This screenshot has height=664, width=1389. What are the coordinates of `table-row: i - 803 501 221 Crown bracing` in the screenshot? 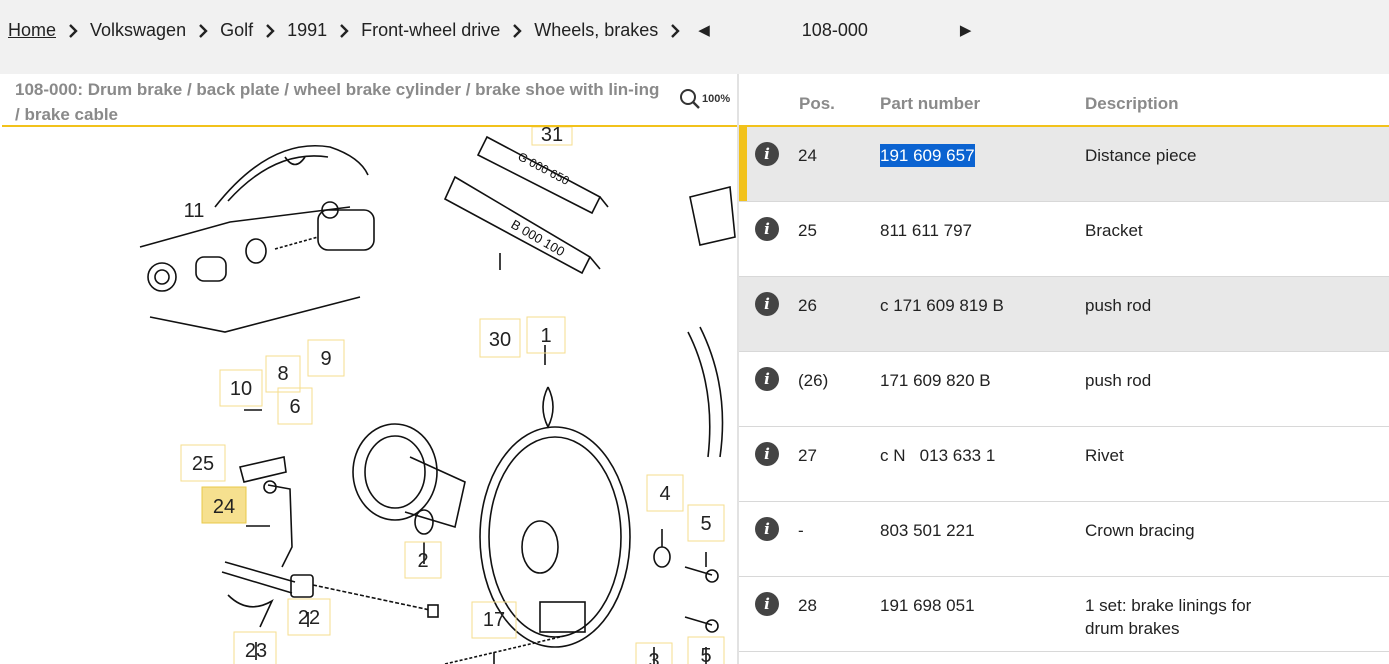 It's located at (1064, 539).